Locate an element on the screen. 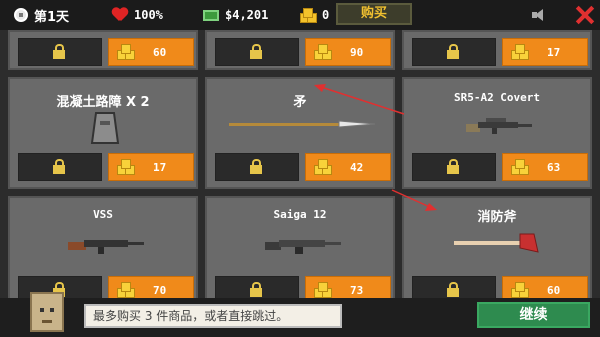 This screenshot has height=337, width=600. arrow-to-fire-axe is located at coordinates (412, 199).